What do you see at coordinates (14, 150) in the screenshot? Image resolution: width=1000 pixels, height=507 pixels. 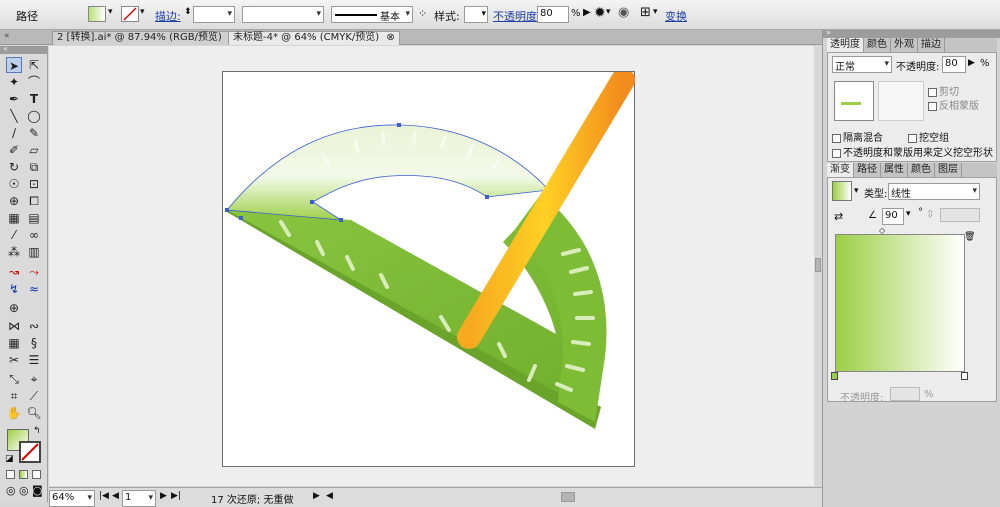 I see `blob-brush-tool-icon: ✐` at bounding box center [14, 150].